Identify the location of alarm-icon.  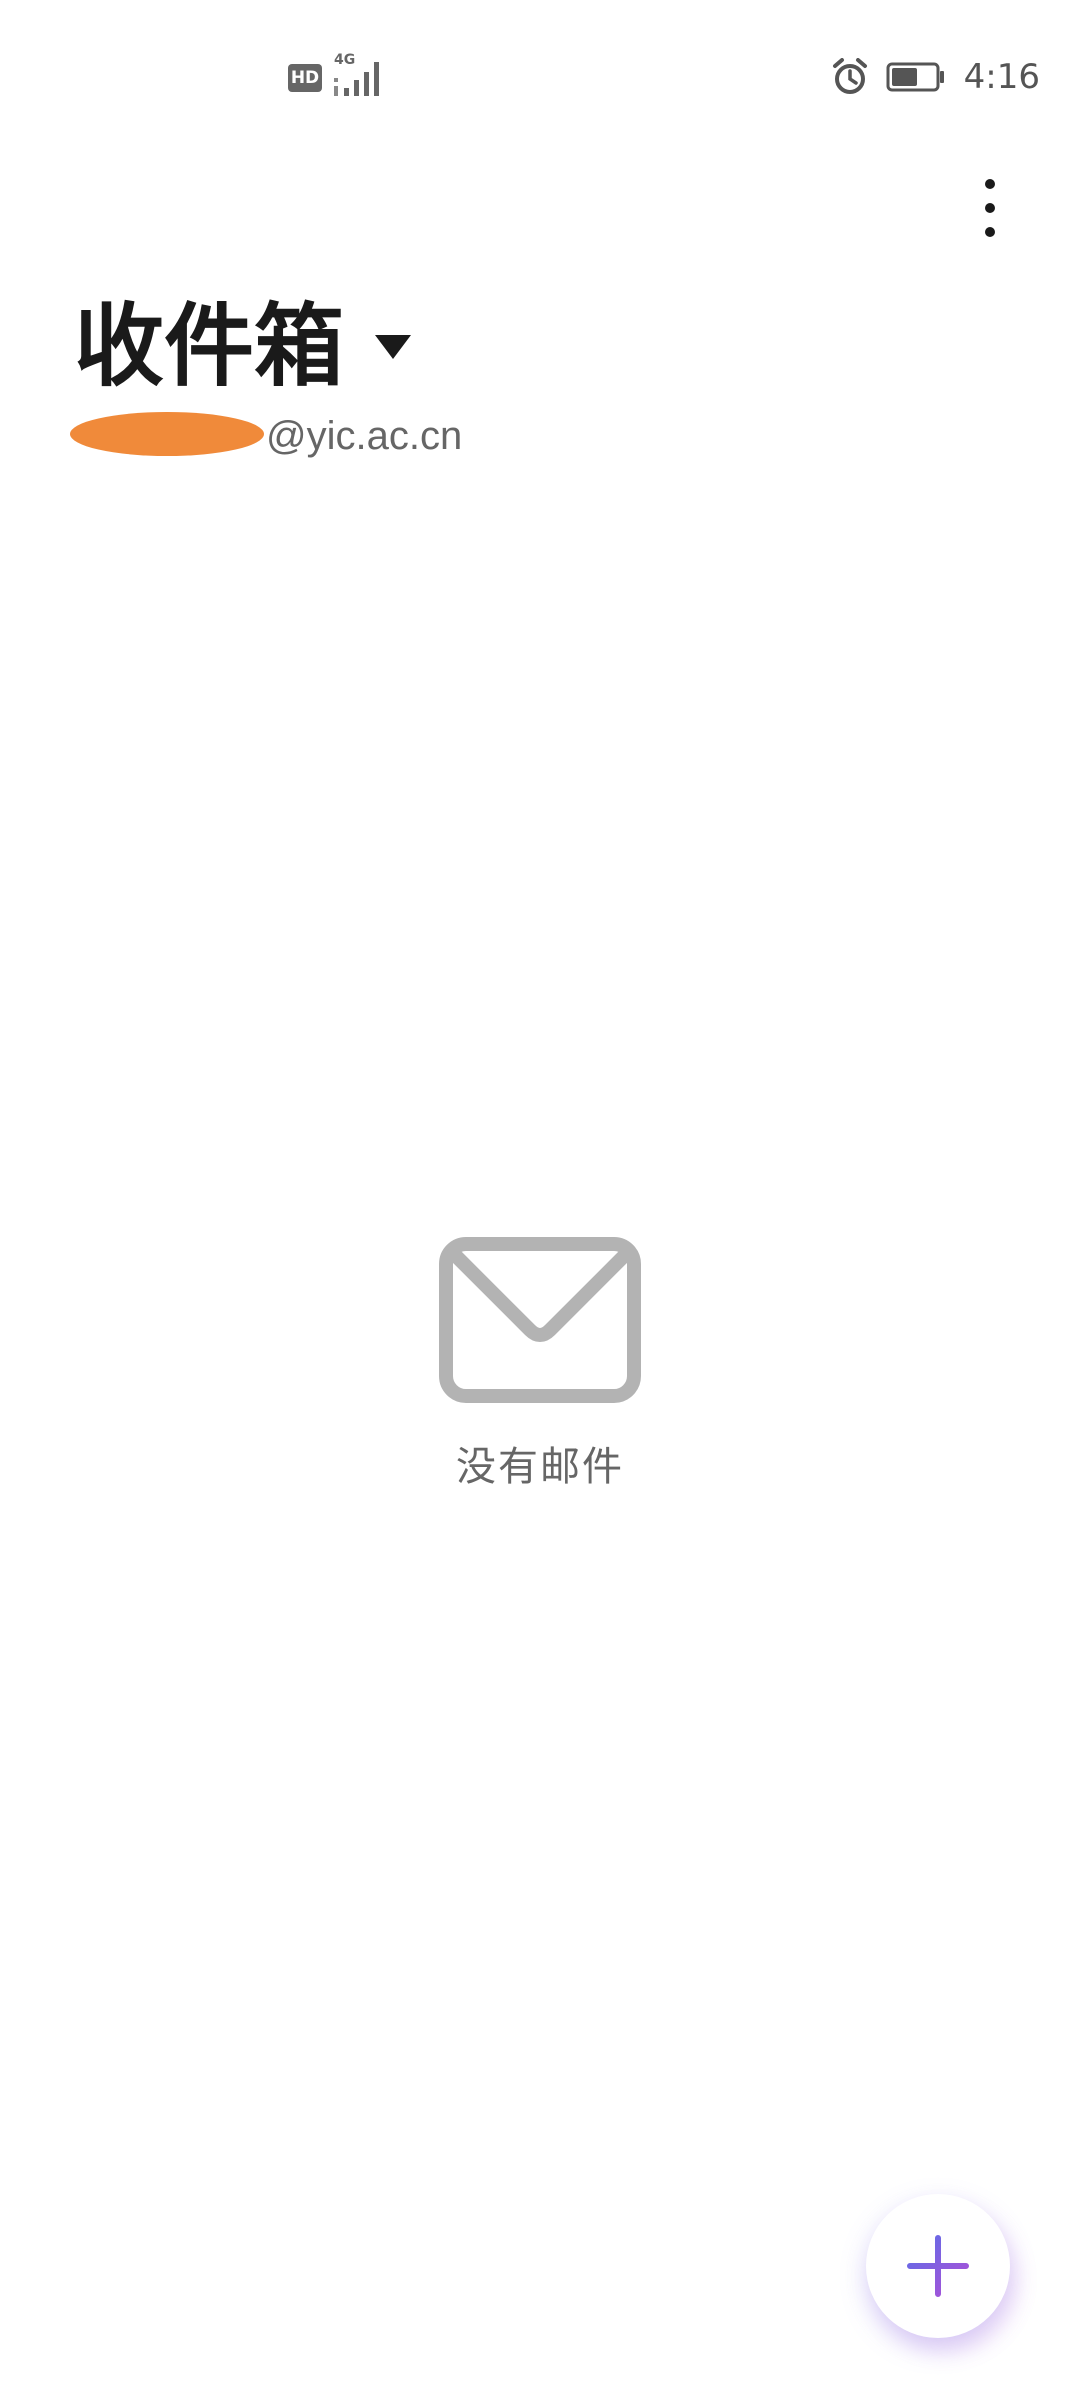
(849, 76).